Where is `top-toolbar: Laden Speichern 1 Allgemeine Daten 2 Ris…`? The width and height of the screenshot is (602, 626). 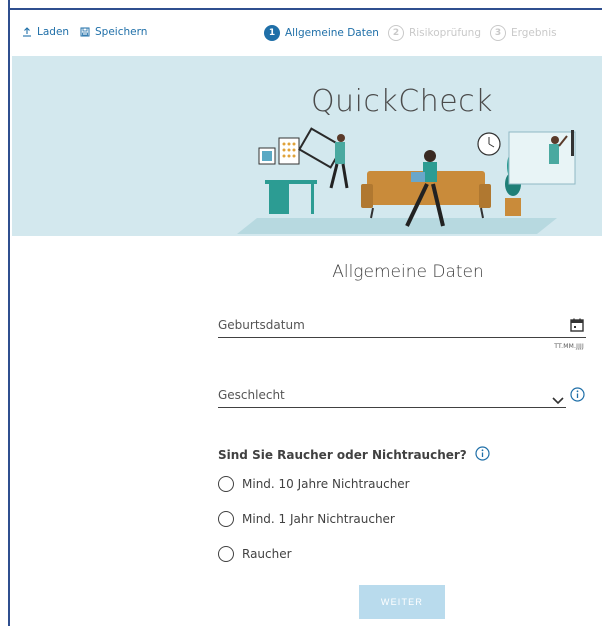
top-toolbar: Laden Speichern 1 Allgemeine Daten 2 Ris… is located at coordinates (307, 33).